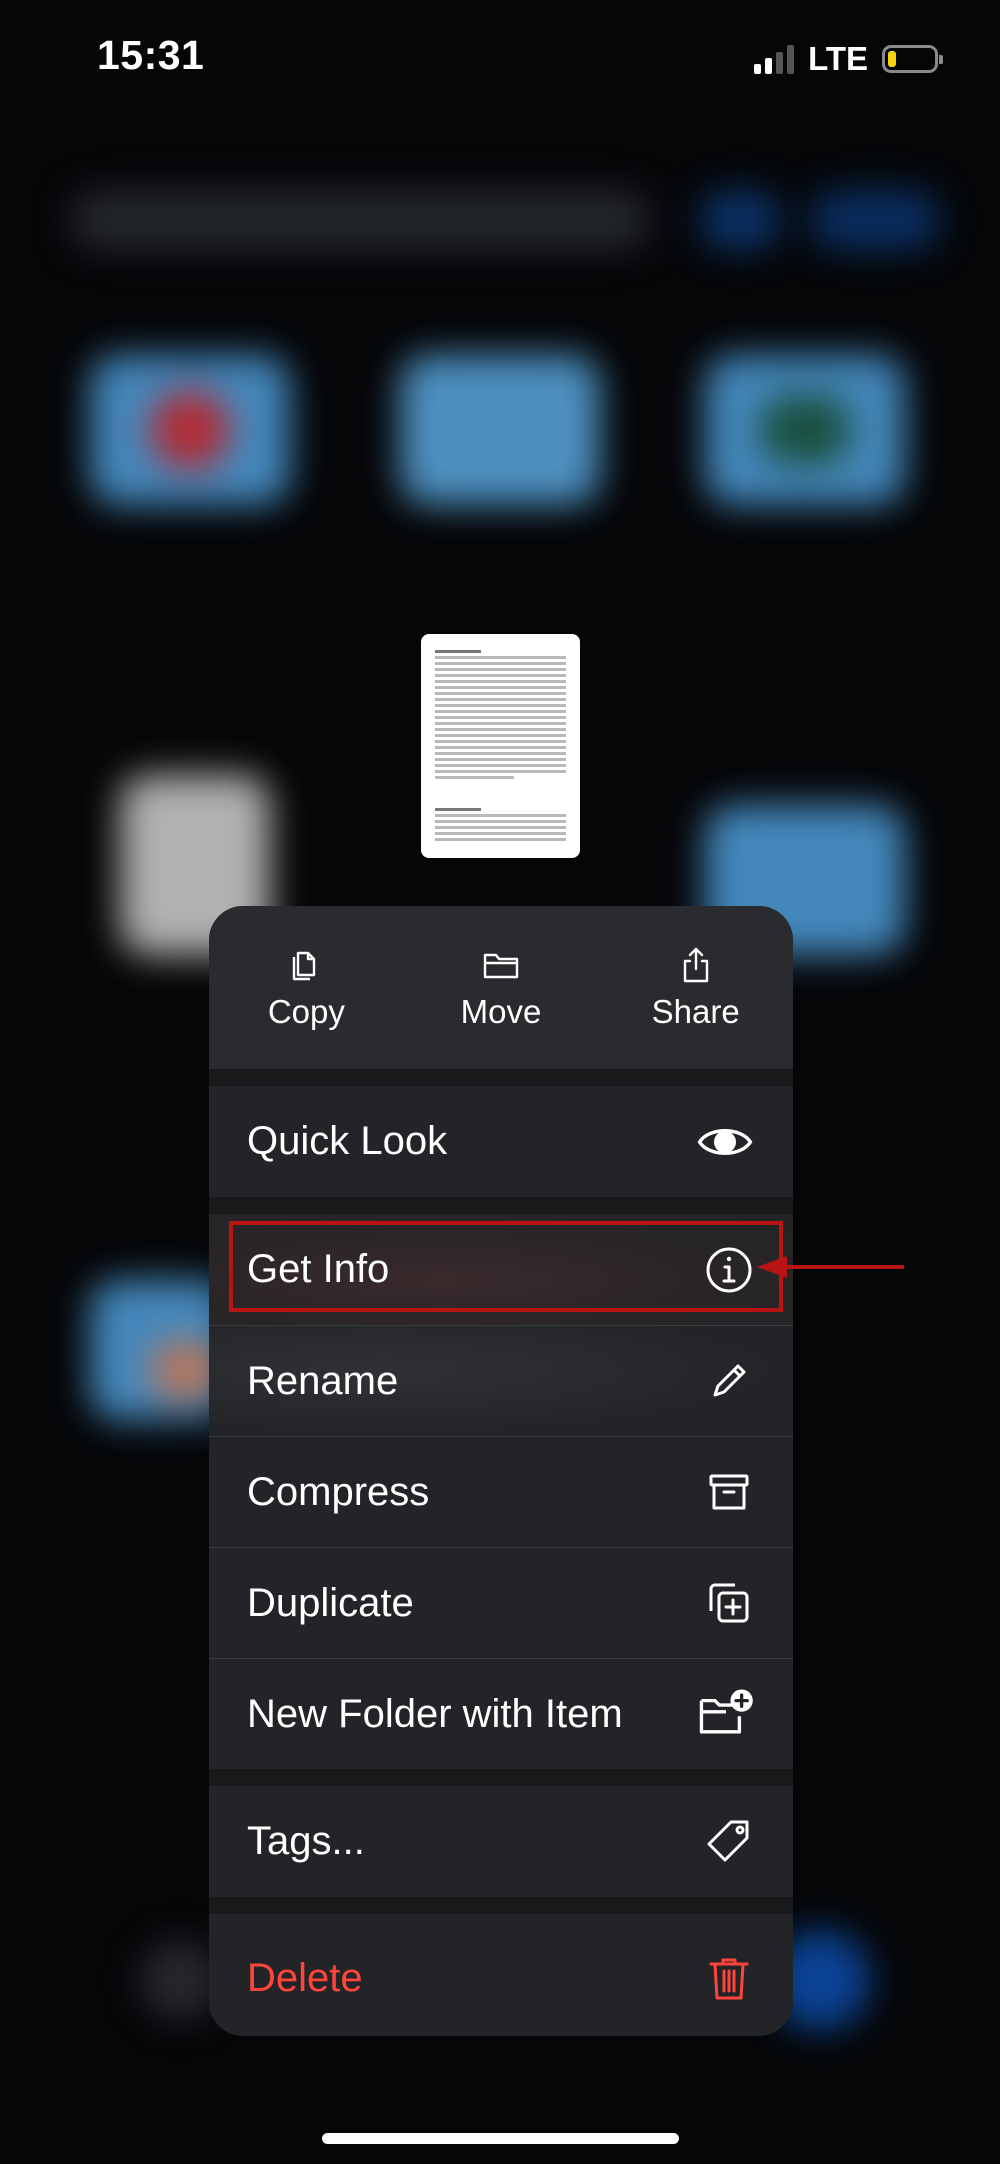 This screenshot has width=1000, height=2164. What do you see at coordinates (695, 987) in the screenshot?
I see `share-button: Share` at bounding box center [695, 987].